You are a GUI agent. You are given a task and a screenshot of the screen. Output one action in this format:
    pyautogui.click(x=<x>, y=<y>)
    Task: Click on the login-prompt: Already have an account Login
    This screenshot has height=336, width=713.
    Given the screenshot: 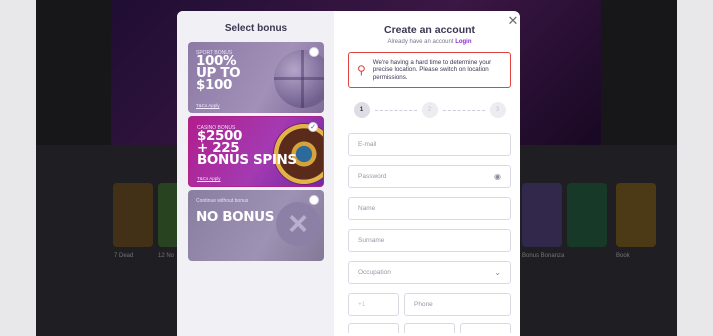 What is the action you would take?
    pyautogui.click(x=429, y=42)
    